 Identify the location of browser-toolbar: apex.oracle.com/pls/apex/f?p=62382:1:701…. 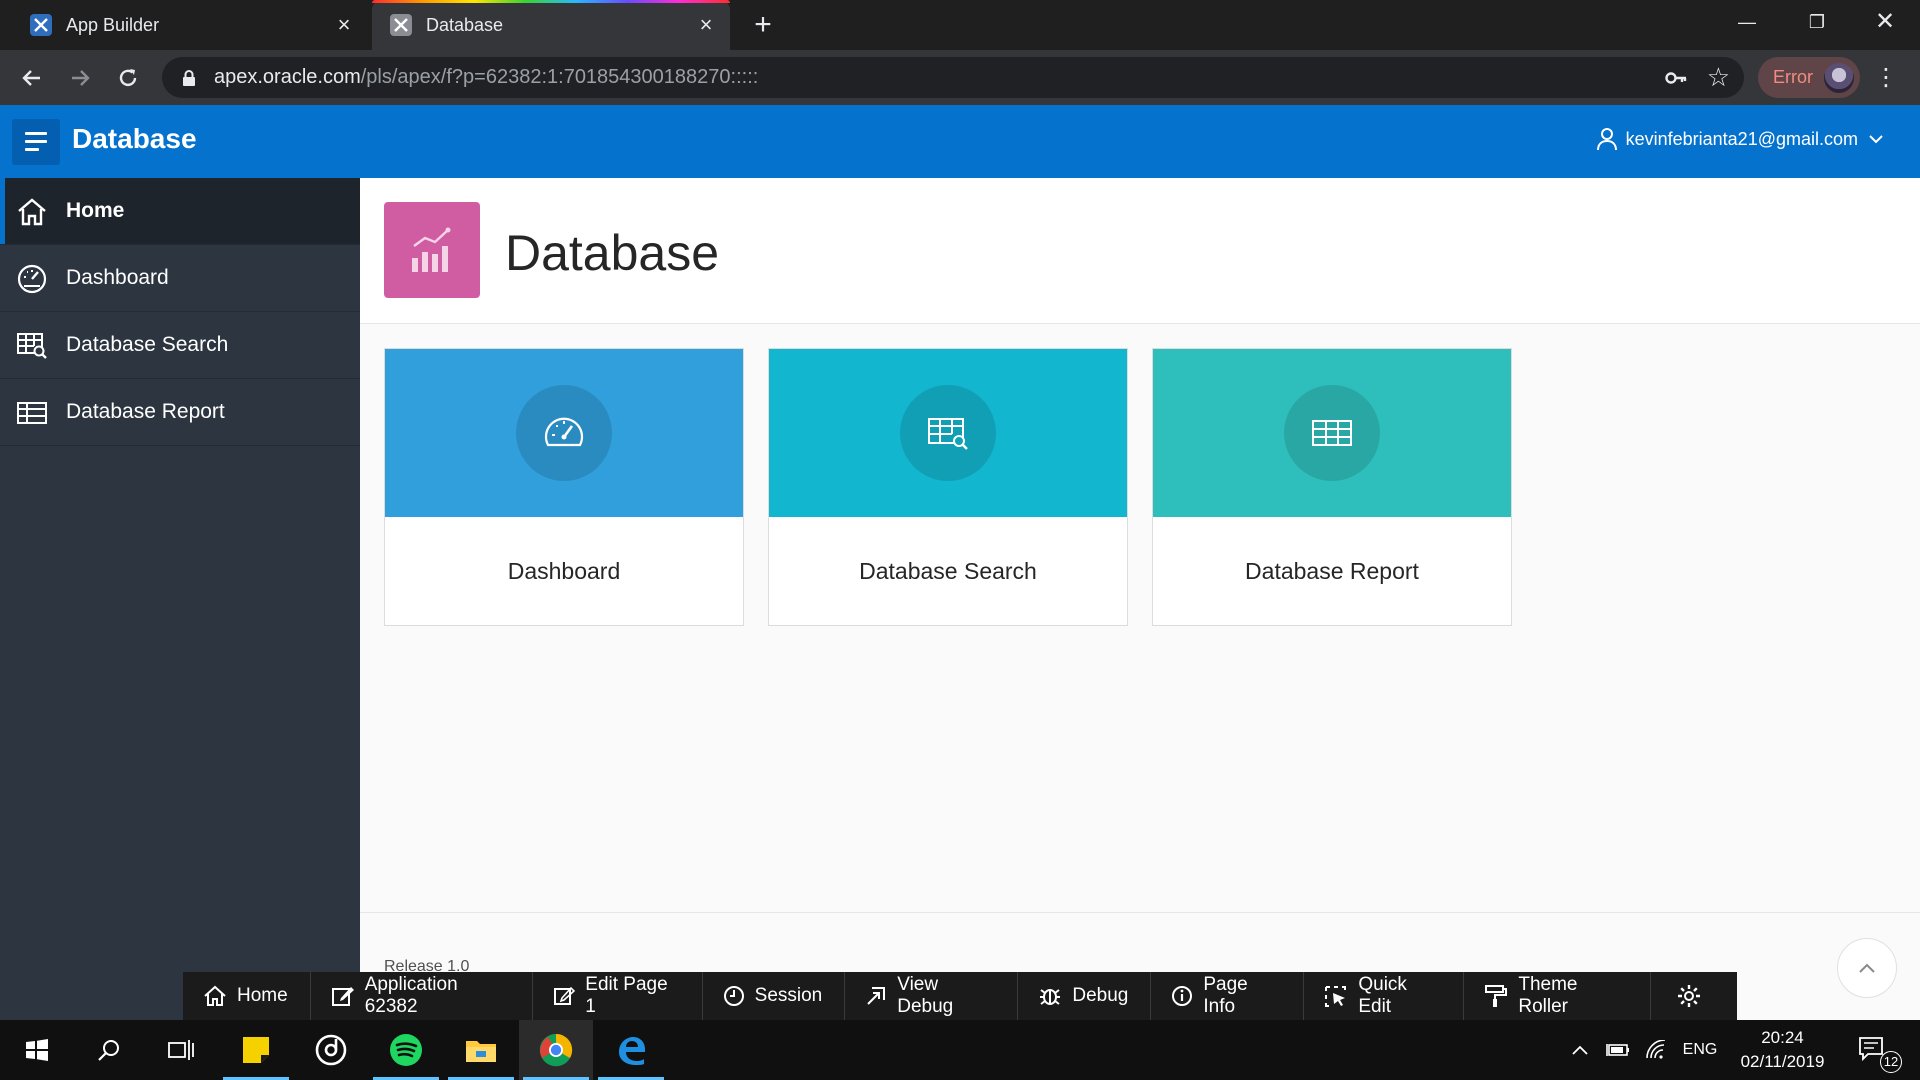
(960, 77).